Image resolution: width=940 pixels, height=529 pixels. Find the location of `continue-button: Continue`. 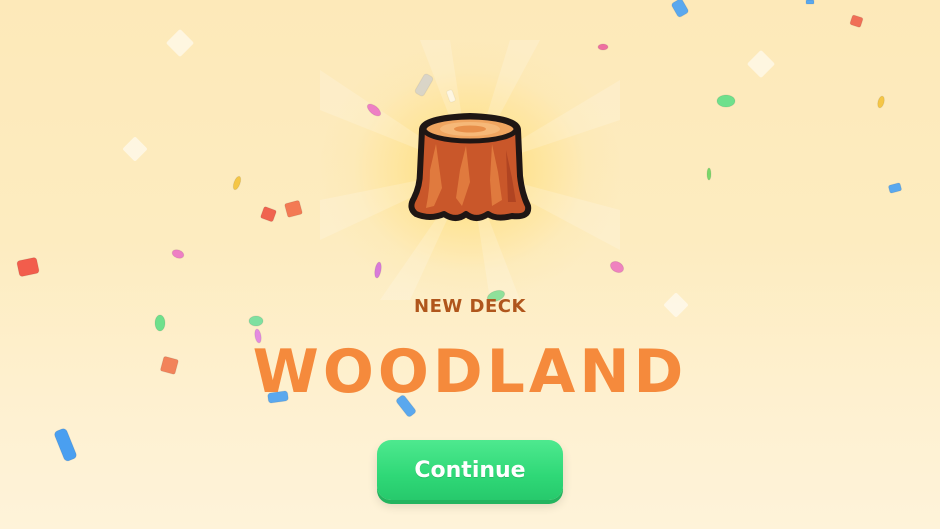

continue-button: Continue is located at coordinates (470, 470).